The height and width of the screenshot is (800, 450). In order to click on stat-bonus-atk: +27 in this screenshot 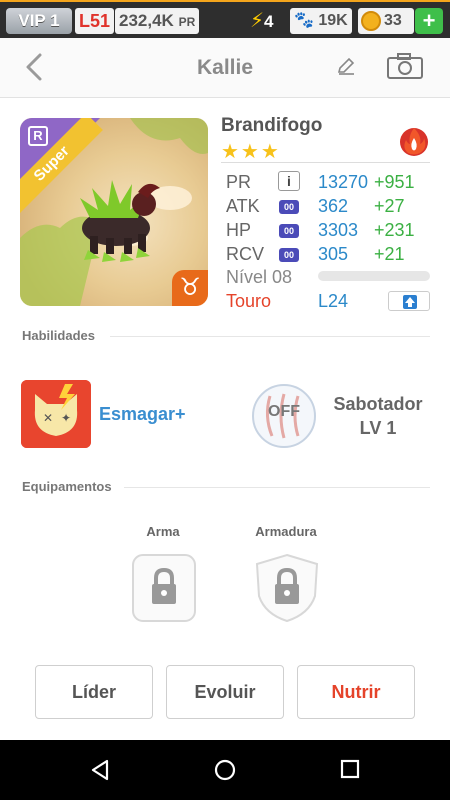, I will do `click(389, 206)`.